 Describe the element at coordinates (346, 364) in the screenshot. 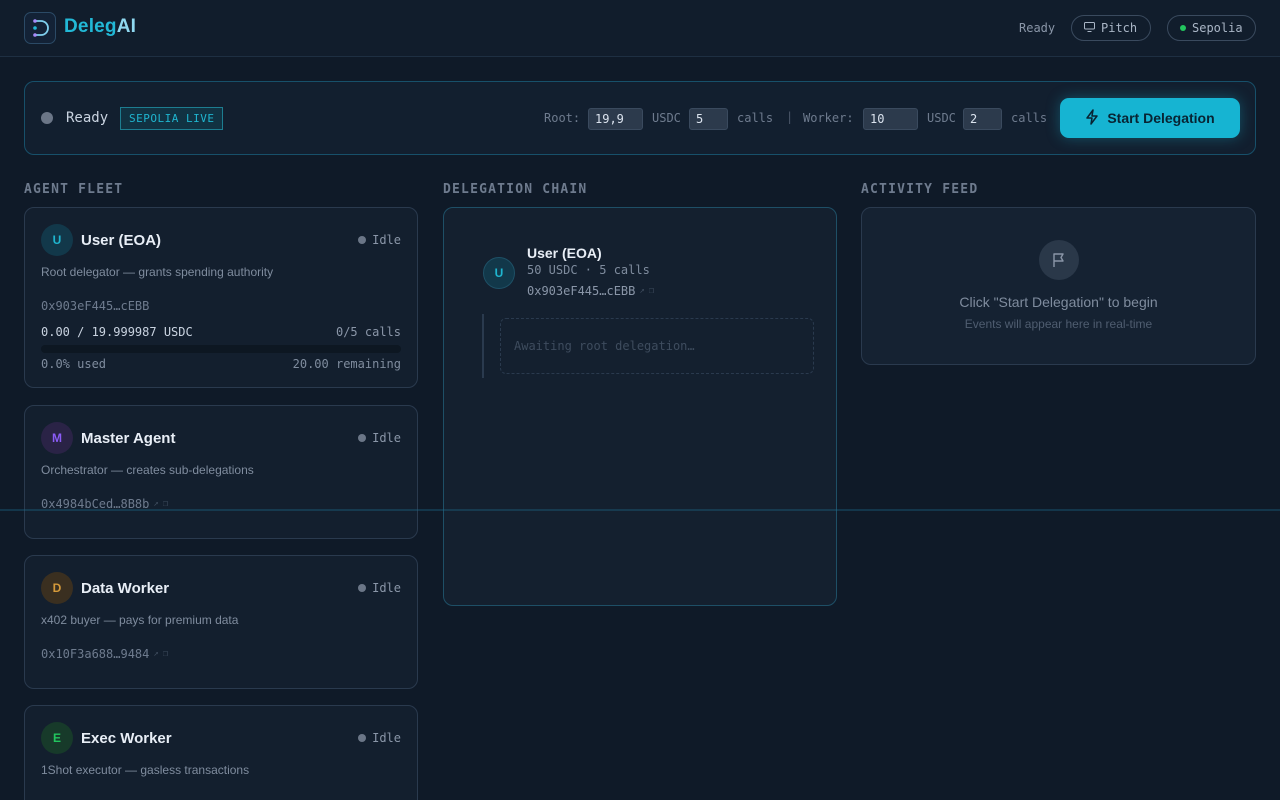

I see `remaining-amount: 20.00 remaining` at that location.